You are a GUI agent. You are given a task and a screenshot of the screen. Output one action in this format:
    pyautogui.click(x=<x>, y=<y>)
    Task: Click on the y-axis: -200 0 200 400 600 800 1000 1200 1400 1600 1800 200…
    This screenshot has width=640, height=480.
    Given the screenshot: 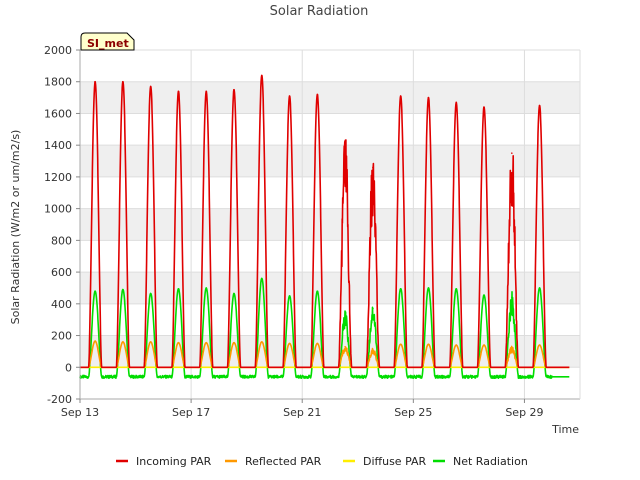 What is the action you would take?
    pyautogui.click(x=62, y=225)
    